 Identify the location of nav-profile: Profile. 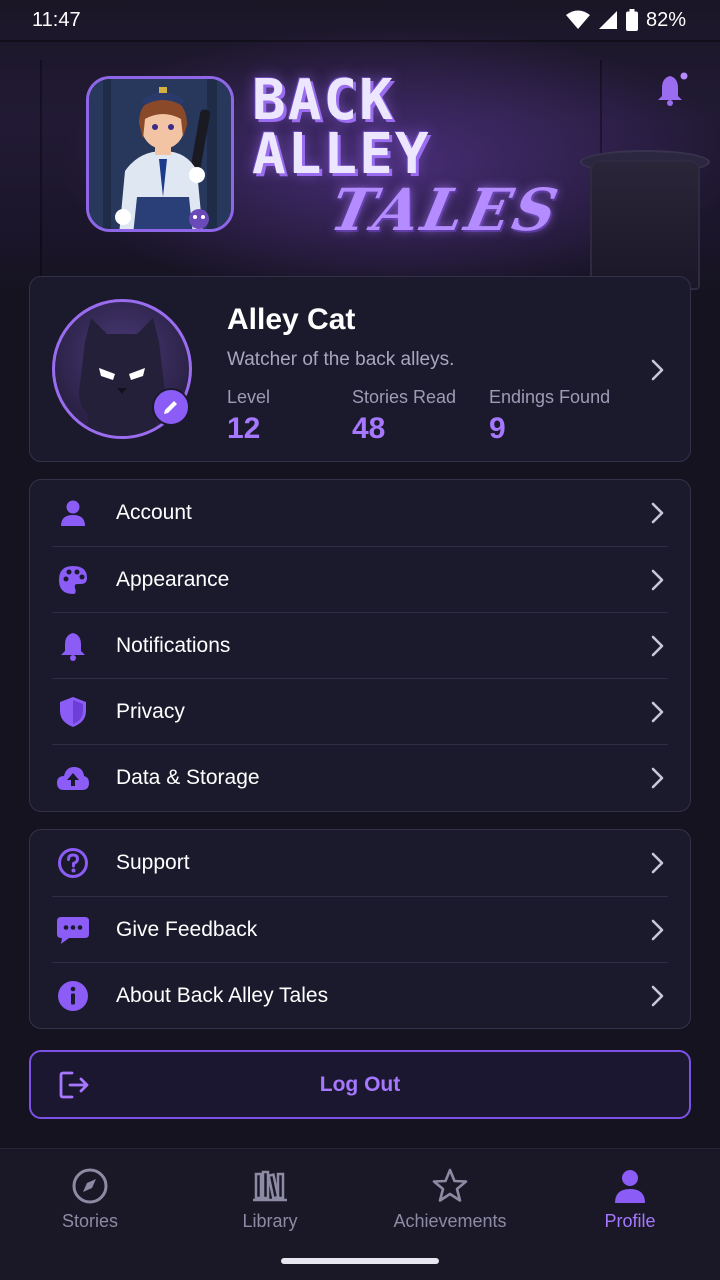
(630, 1199).